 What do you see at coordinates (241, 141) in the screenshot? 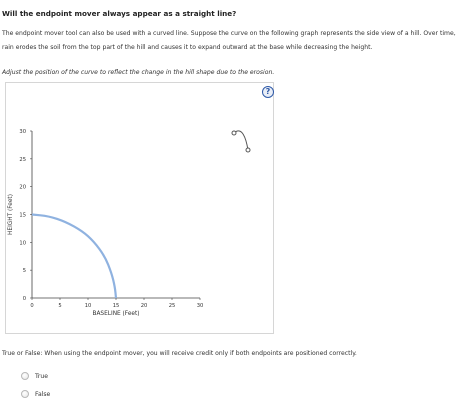
I see `endpoint-mover-curve-icon` at bounding box center [241, 141].